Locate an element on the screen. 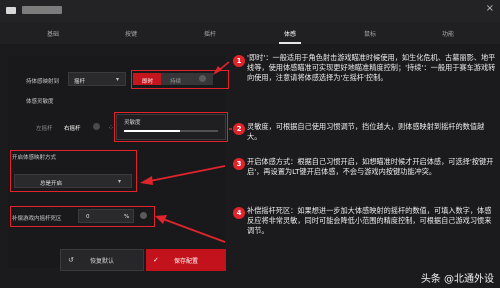 This screenshot has height=288, width=500. tab-basic: 基础 is located at coordinates (53, 33).